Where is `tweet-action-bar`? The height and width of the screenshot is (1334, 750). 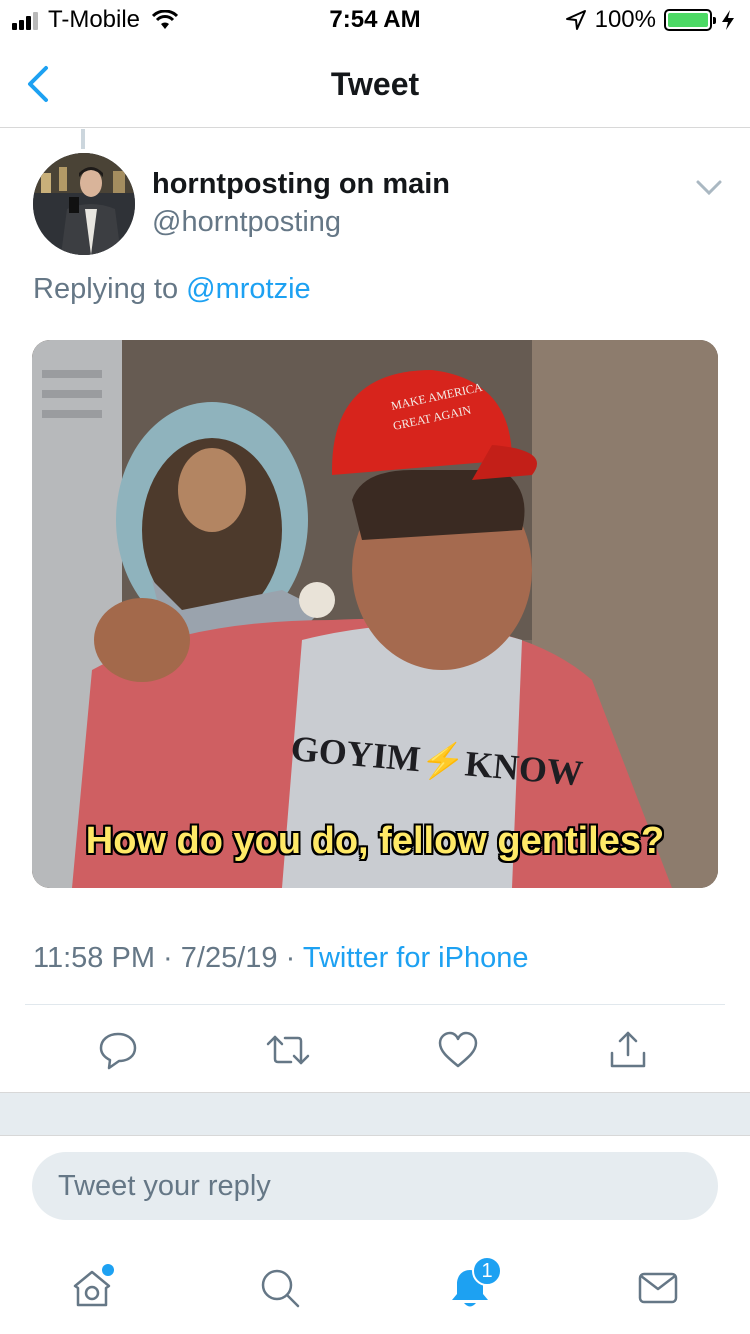
tweet-action-bar is located at coordinates (375, 1049).